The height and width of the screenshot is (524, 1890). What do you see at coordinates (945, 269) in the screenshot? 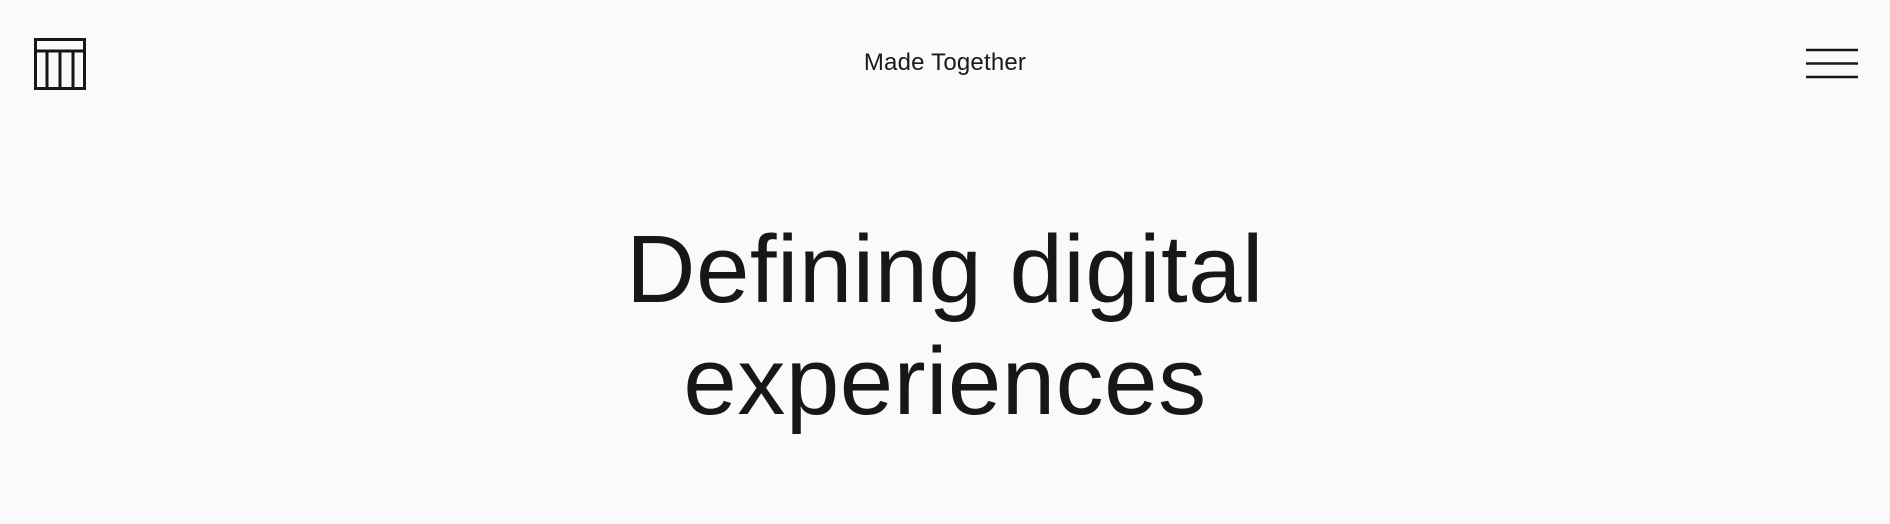
I see `hero-headline-line-1: Defining digital` at bounding box center [945, 269].